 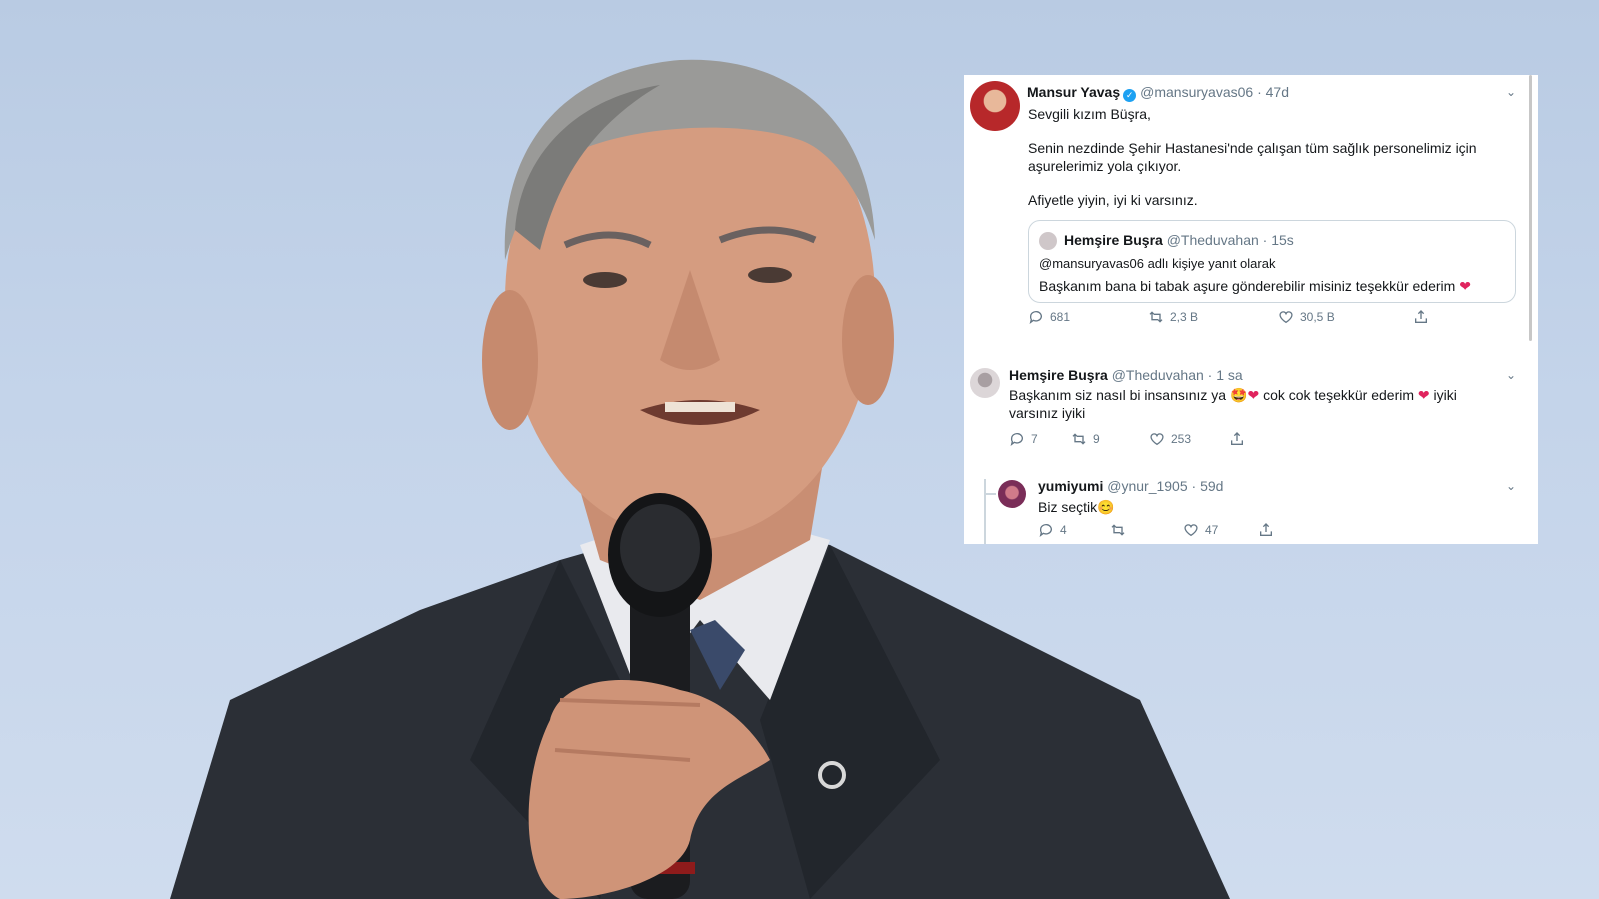 I want to click on tweet-line: Sevgili kızım Büşra,, so click(x=1089, y=114).